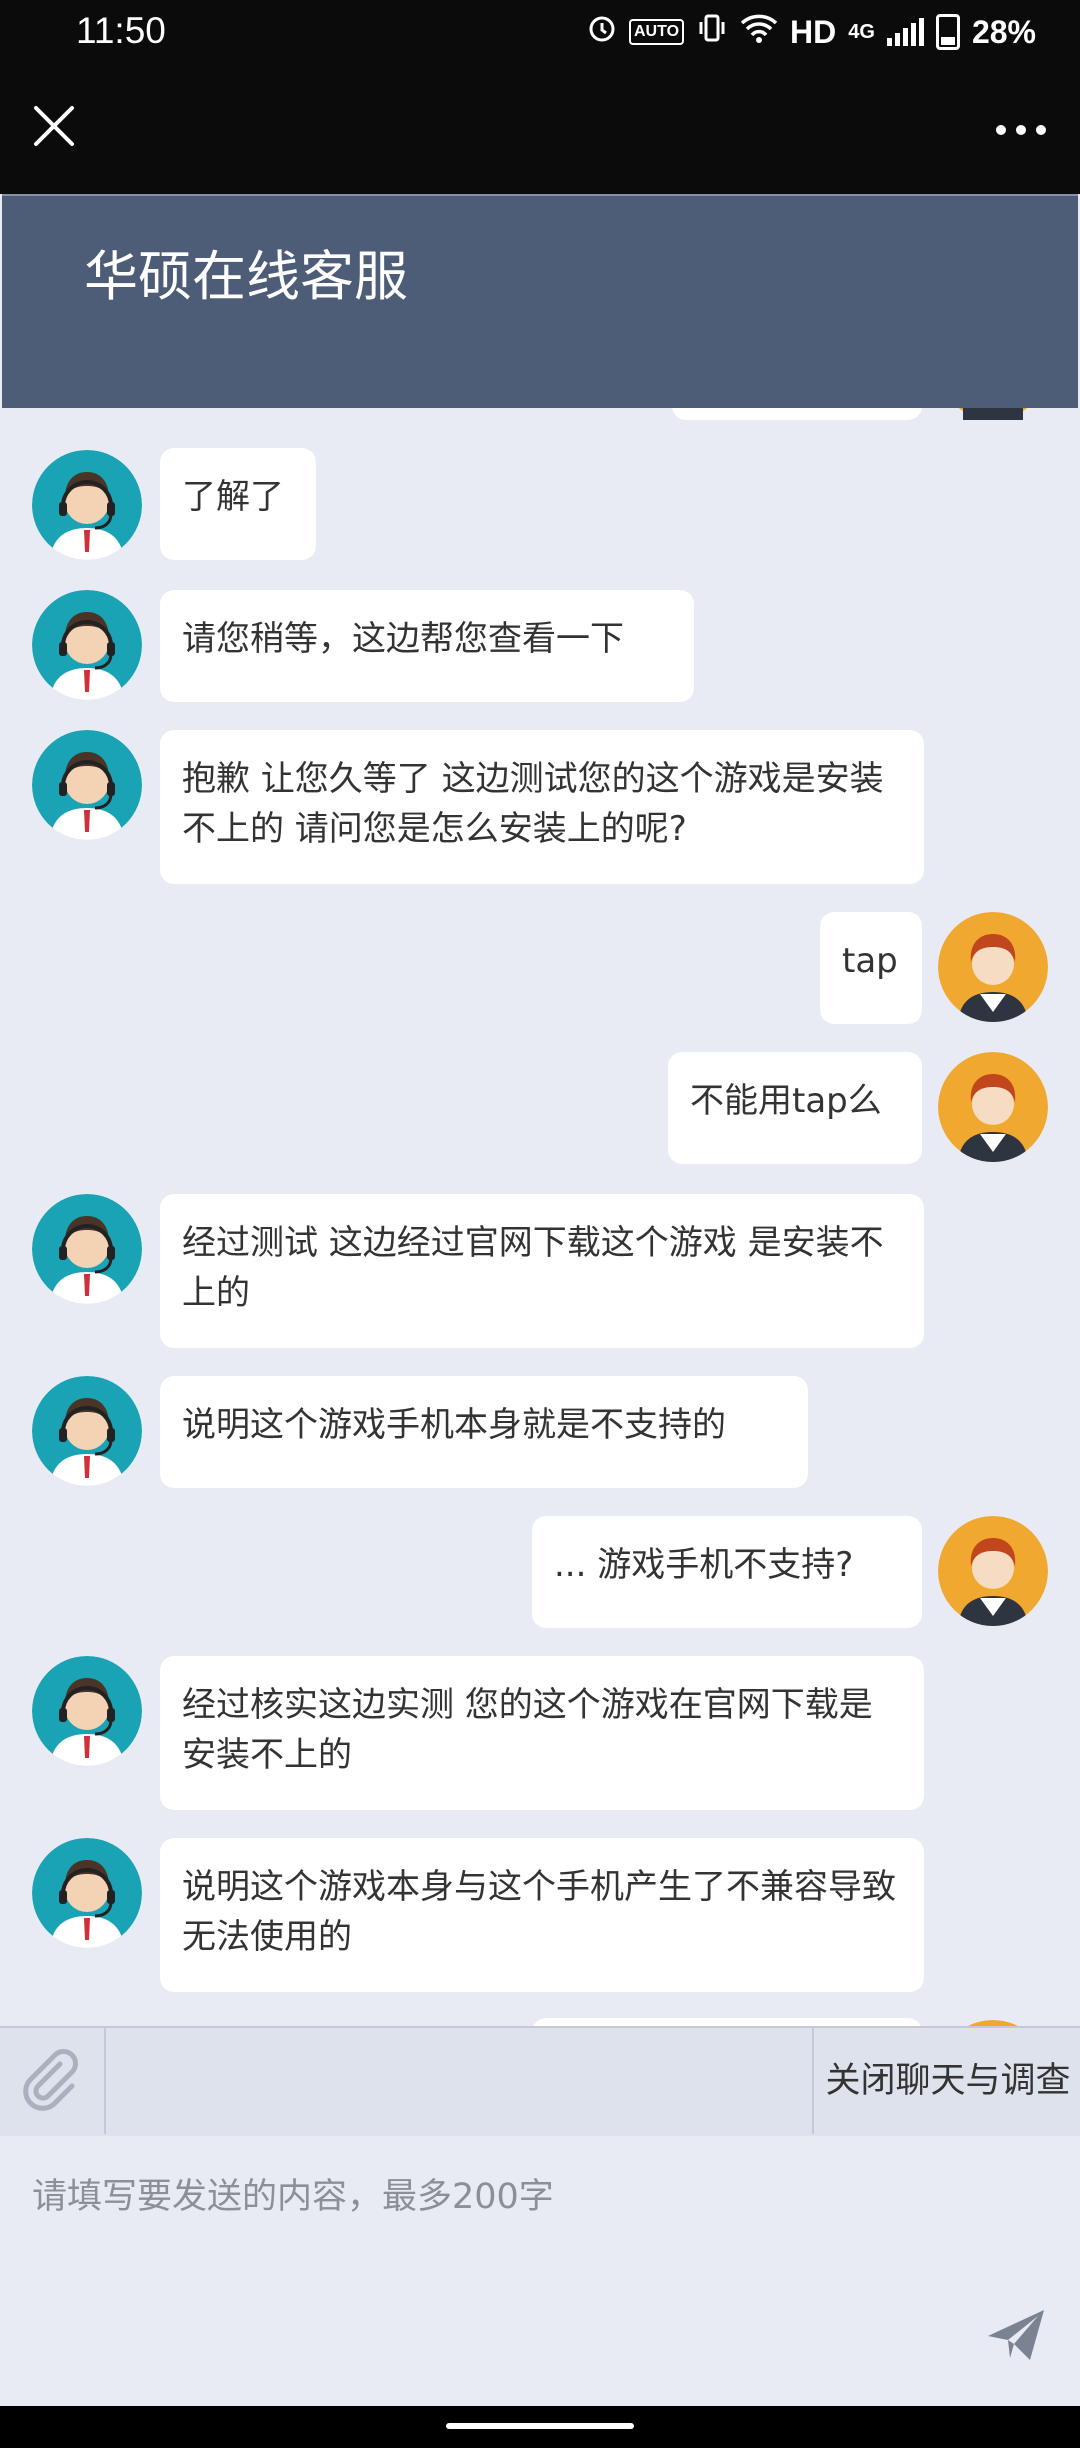 The image size is (1080, 2448). What do you see at coordinates (657, 32) in the screenshot?
I see `auto-hz-icon: AUTO` at bounding box center [657, 32].